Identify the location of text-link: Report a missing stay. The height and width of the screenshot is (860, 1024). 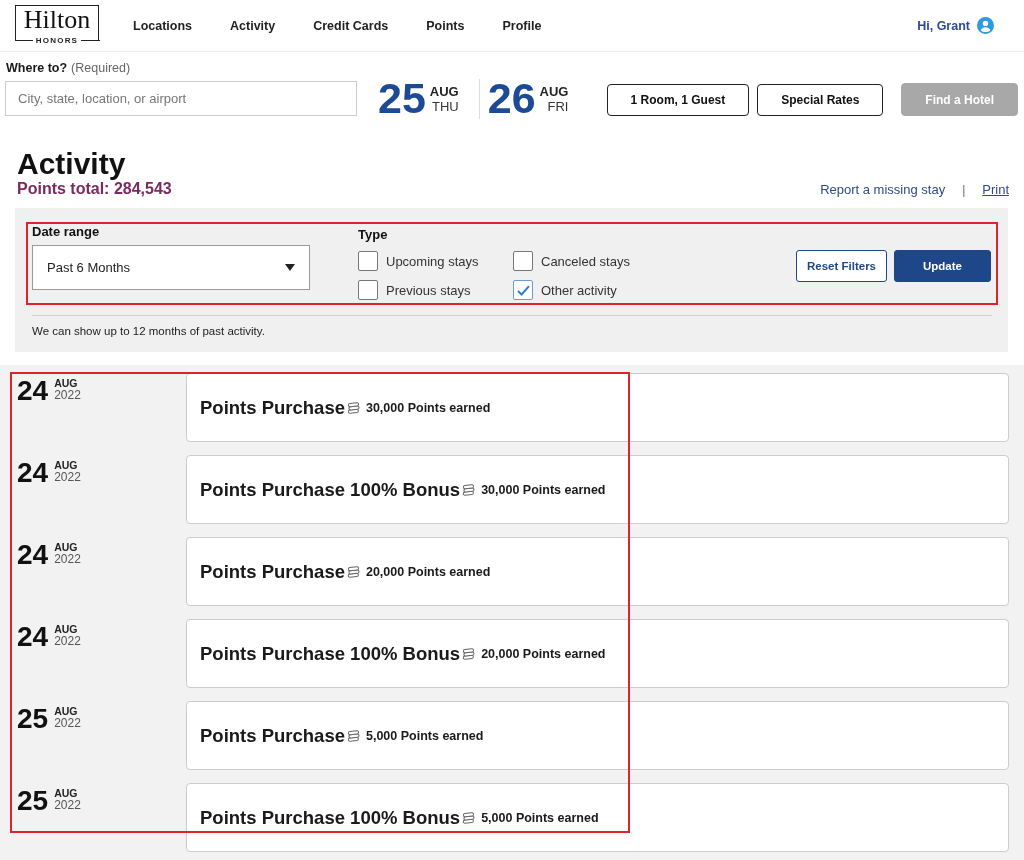
(883, 189).